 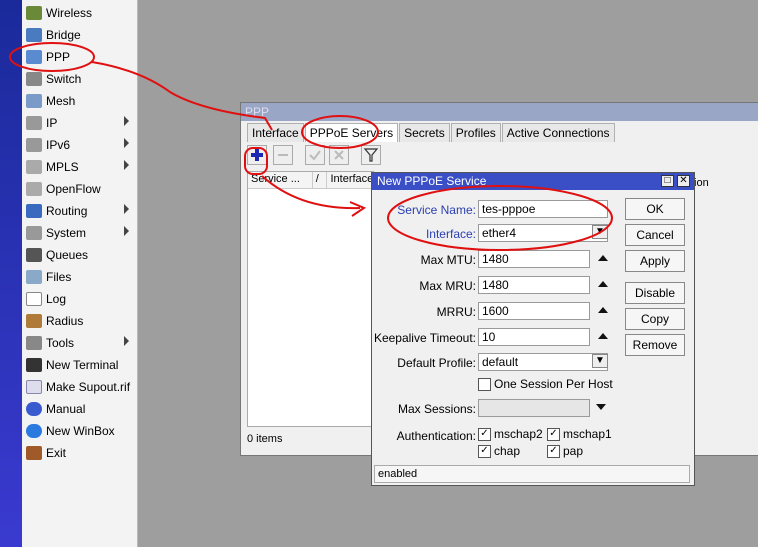 I want to click on tab-secrets: Secrets, so click(x=424, y=132).